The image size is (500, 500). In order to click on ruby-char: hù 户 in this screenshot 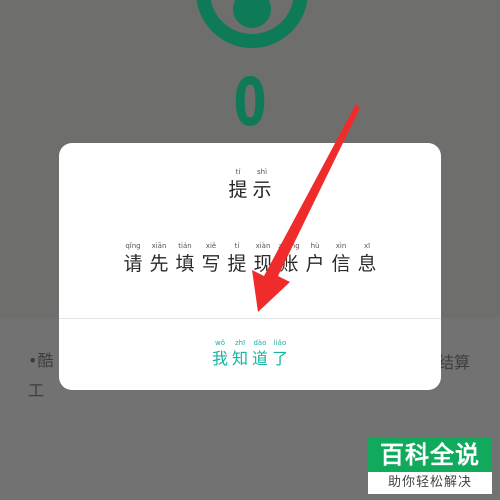, I will do `click(315, 259)`.